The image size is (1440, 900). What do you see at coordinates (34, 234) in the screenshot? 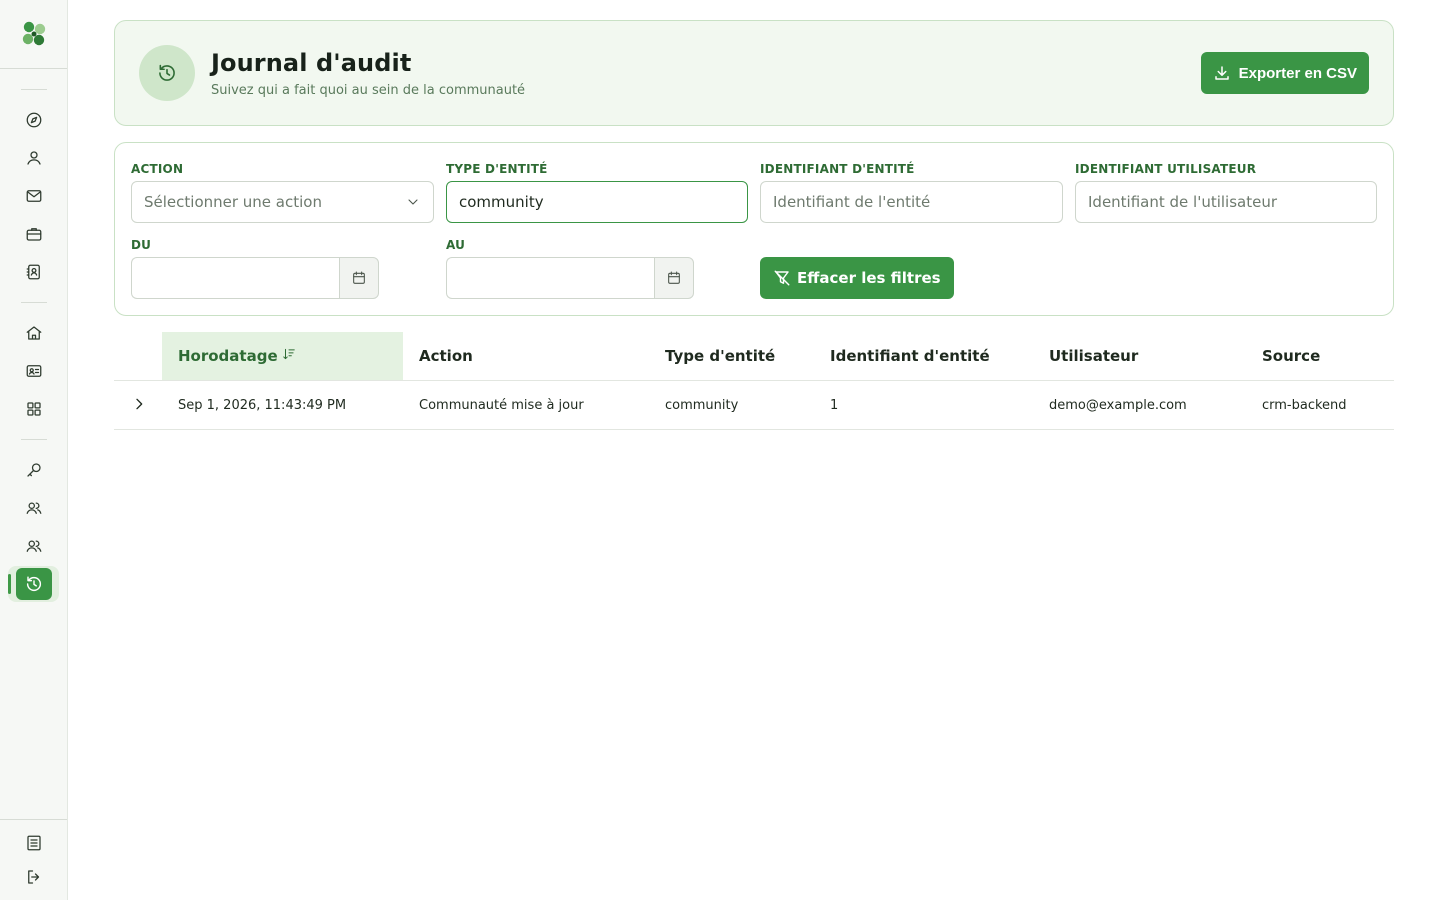
I see `briefcase-icon` at bounding box center [34, 234].